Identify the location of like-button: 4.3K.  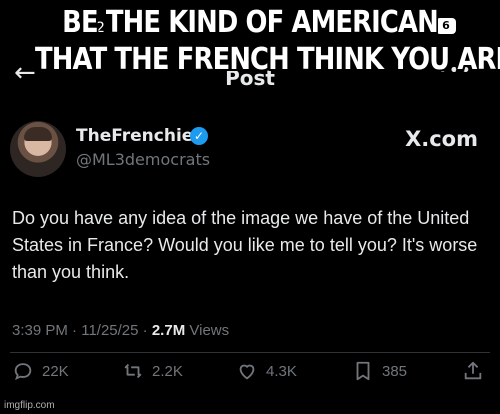
(266, 371).